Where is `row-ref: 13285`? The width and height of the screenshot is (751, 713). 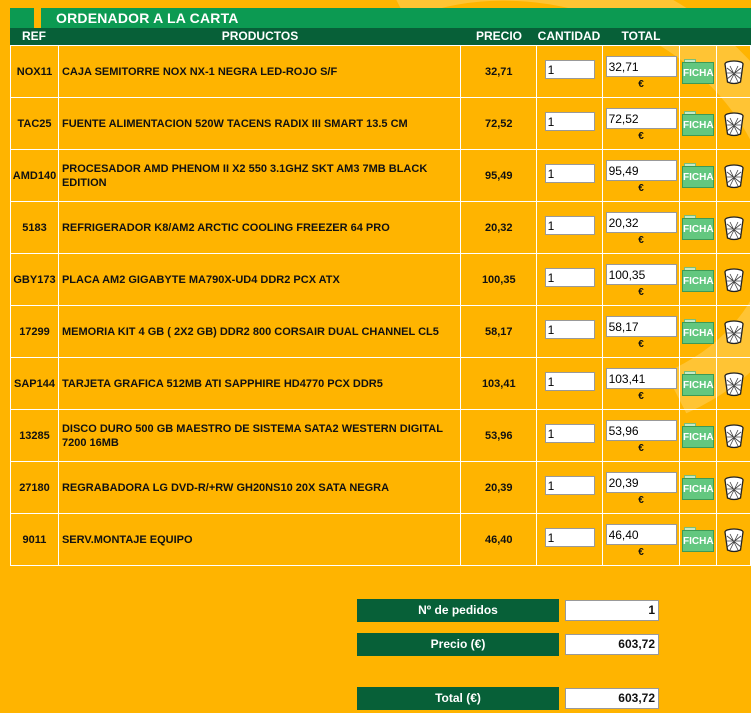 row-ref: 13285 is located at coordinates (34, 435).